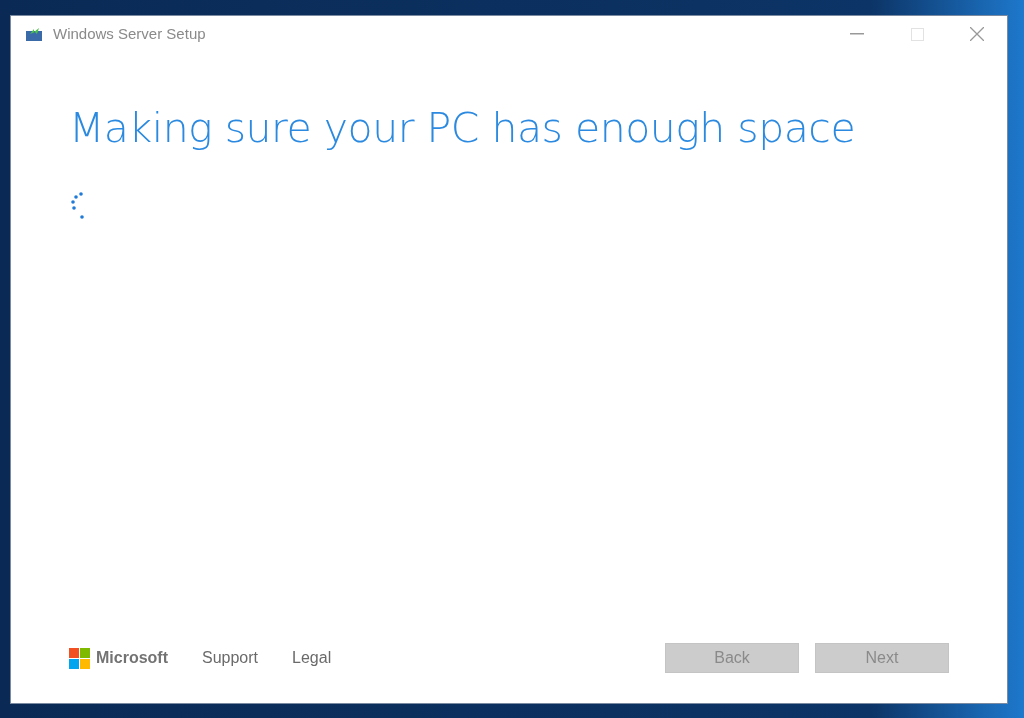 The image size is (1024, 718). Describe the element at coordinates (129, 33) in the screenshot. I see `window-title: Windows Server Setup` at that location.